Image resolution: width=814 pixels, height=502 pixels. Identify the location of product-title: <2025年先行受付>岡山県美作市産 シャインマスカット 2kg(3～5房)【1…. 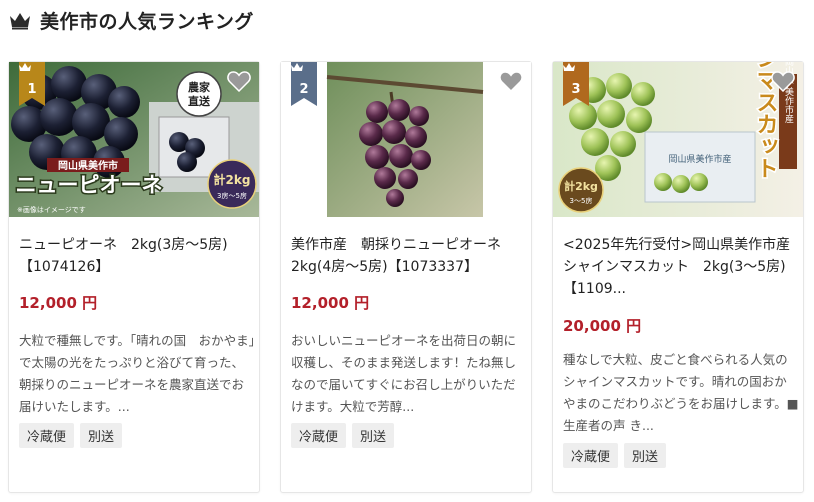
(683, 267).